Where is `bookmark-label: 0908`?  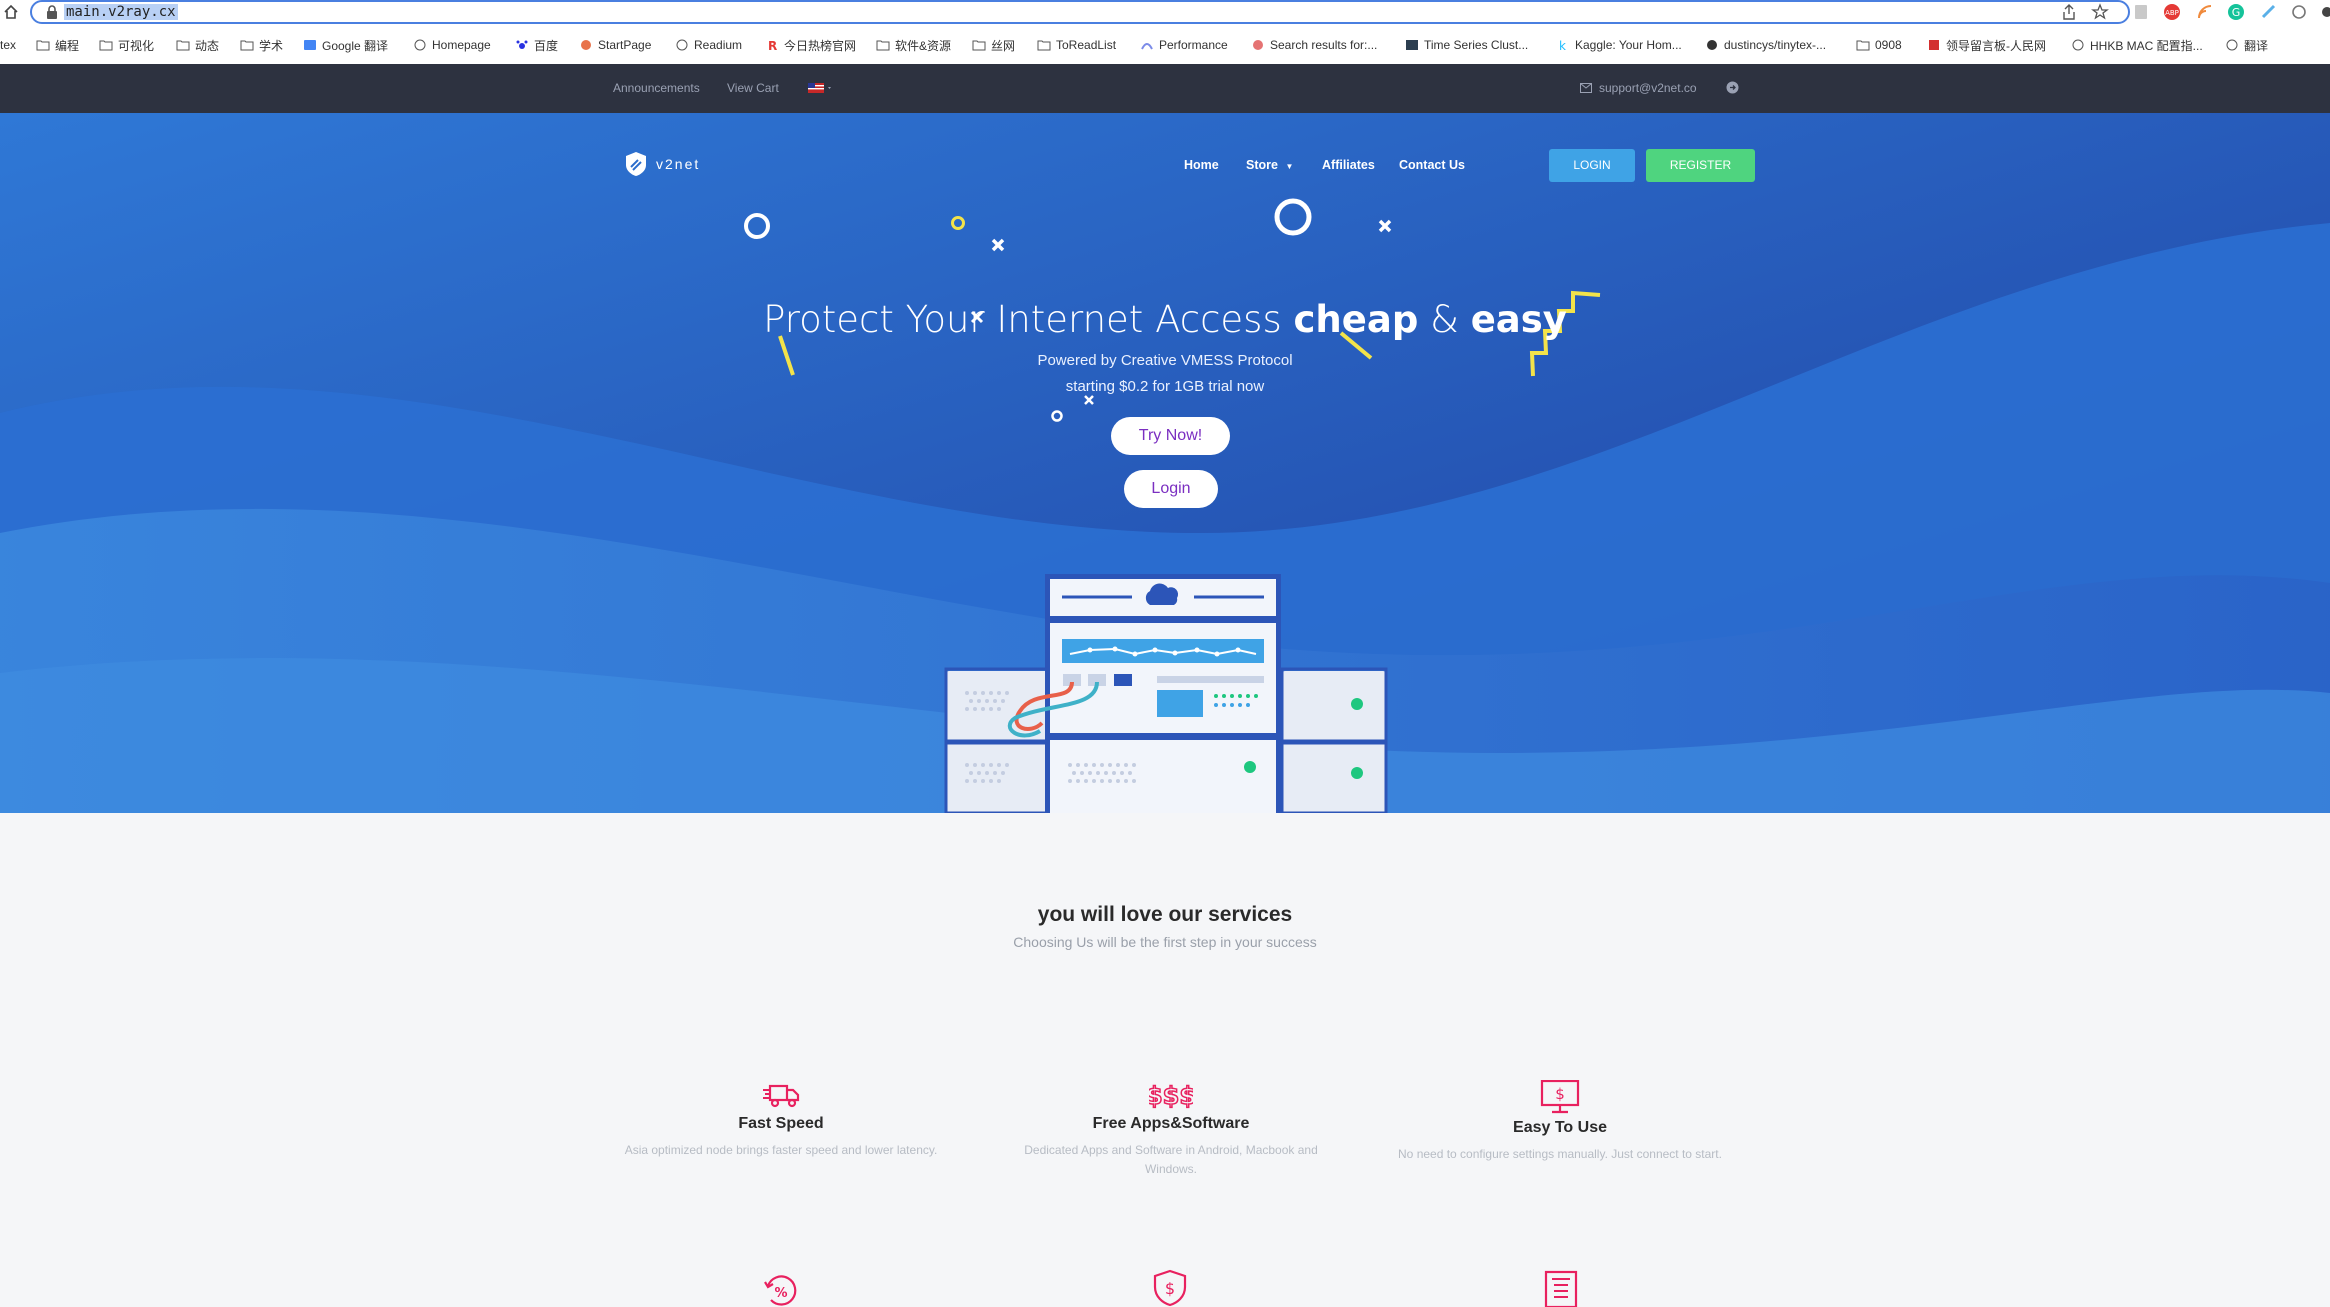
bookmark-label: 0908 is located at coordinates (1888, 45).